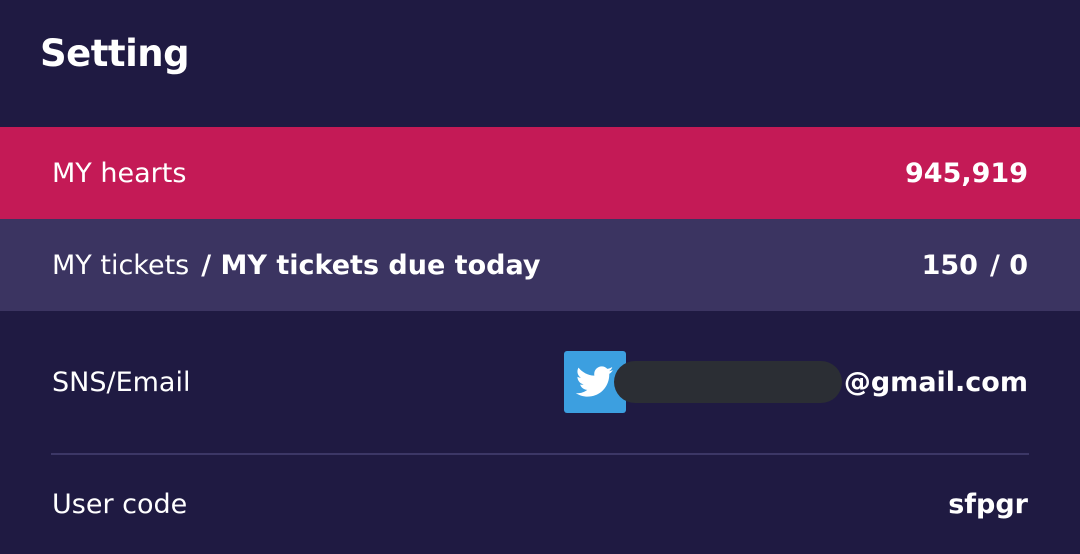 The image size is (1080, 554). What do you see at coordinates (949, 265) in the screenshot?
I see `my-tickets-value: 150` at bounding box center [949, 265].